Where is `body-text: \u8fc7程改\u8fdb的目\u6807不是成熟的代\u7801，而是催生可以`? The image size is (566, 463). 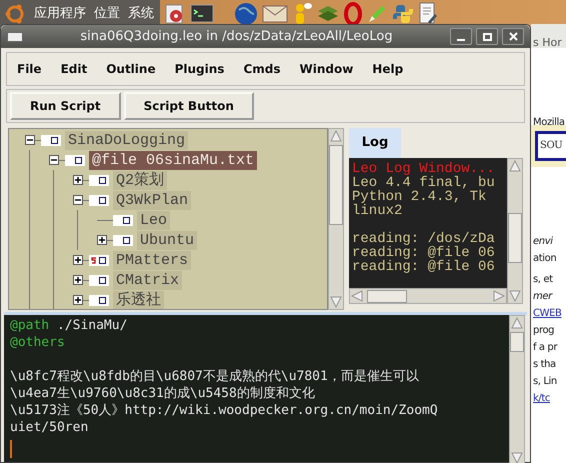
body-text: \u8fc7程改\u8fdb的目\u6807不是成熟的代\u7801，而是催生可以 is located at coordinates (214, 377).